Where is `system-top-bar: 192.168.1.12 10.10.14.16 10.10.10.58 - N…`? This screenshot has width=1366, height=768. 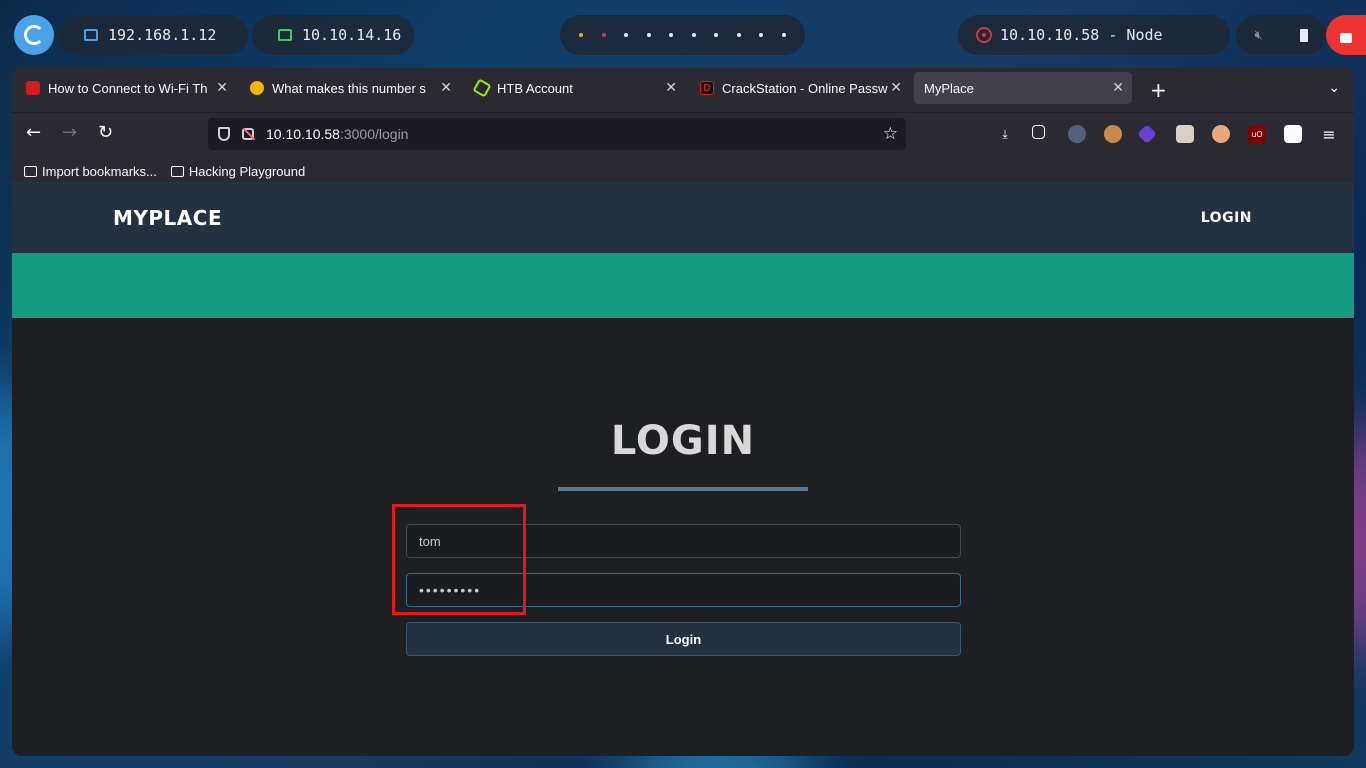
system-top-bar: 192.168.1.12 10.10.14.16 10.10.10.58 - N… is located at coordinates (683, 33).